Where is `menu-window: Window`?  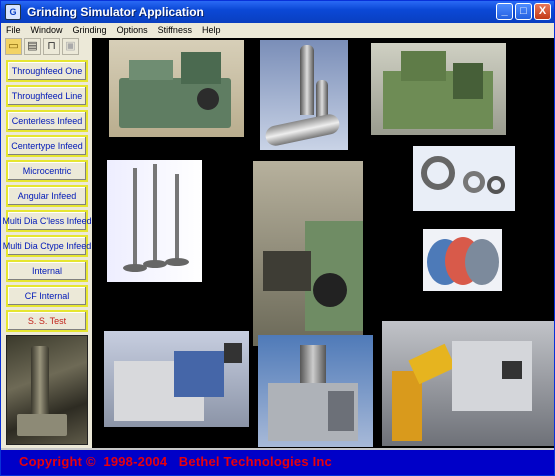
menu-window: Window is located at coordinates (47, 30).